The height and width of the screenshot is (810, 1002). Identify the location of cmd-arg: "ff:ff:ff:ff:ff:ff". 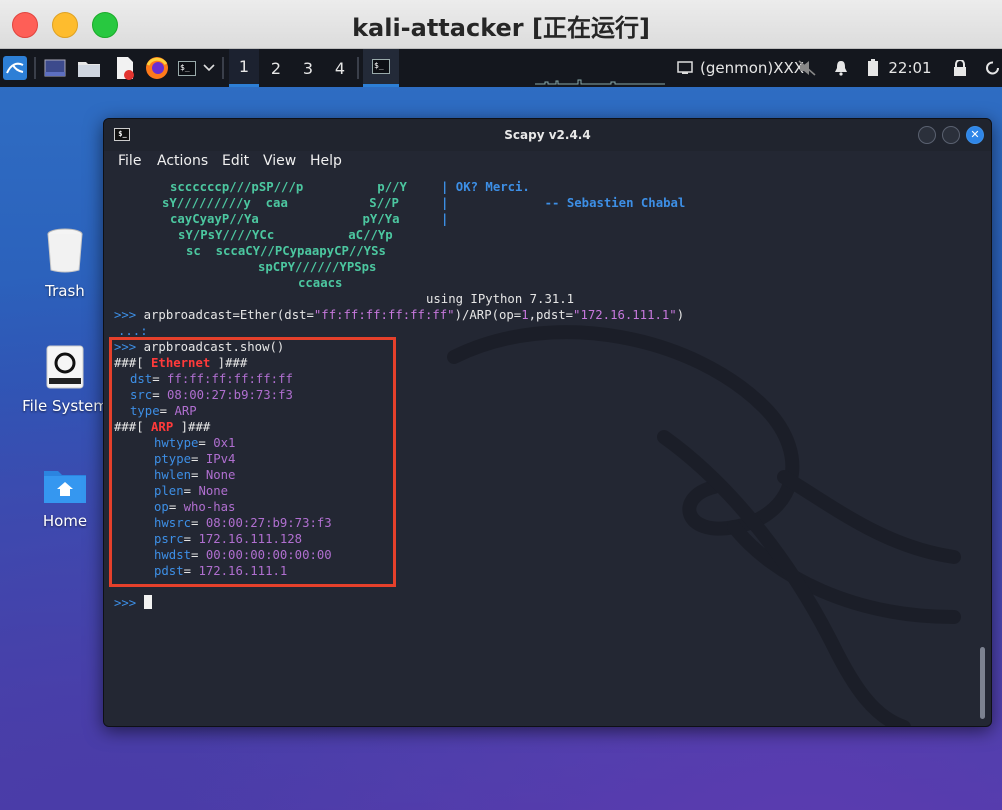
(384, 315).